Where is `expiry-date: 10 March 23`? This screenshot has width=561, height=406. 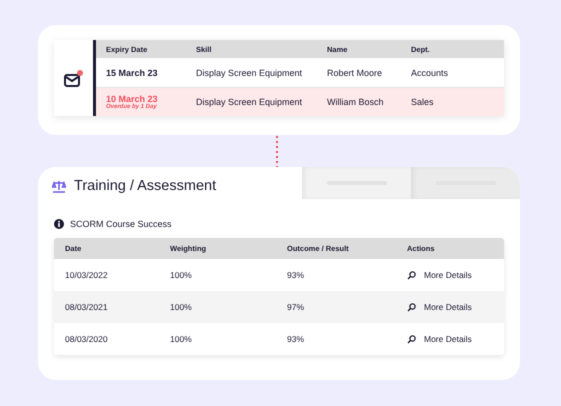
expiry-date: 10 March 23 is located at coordinates (132, 99).